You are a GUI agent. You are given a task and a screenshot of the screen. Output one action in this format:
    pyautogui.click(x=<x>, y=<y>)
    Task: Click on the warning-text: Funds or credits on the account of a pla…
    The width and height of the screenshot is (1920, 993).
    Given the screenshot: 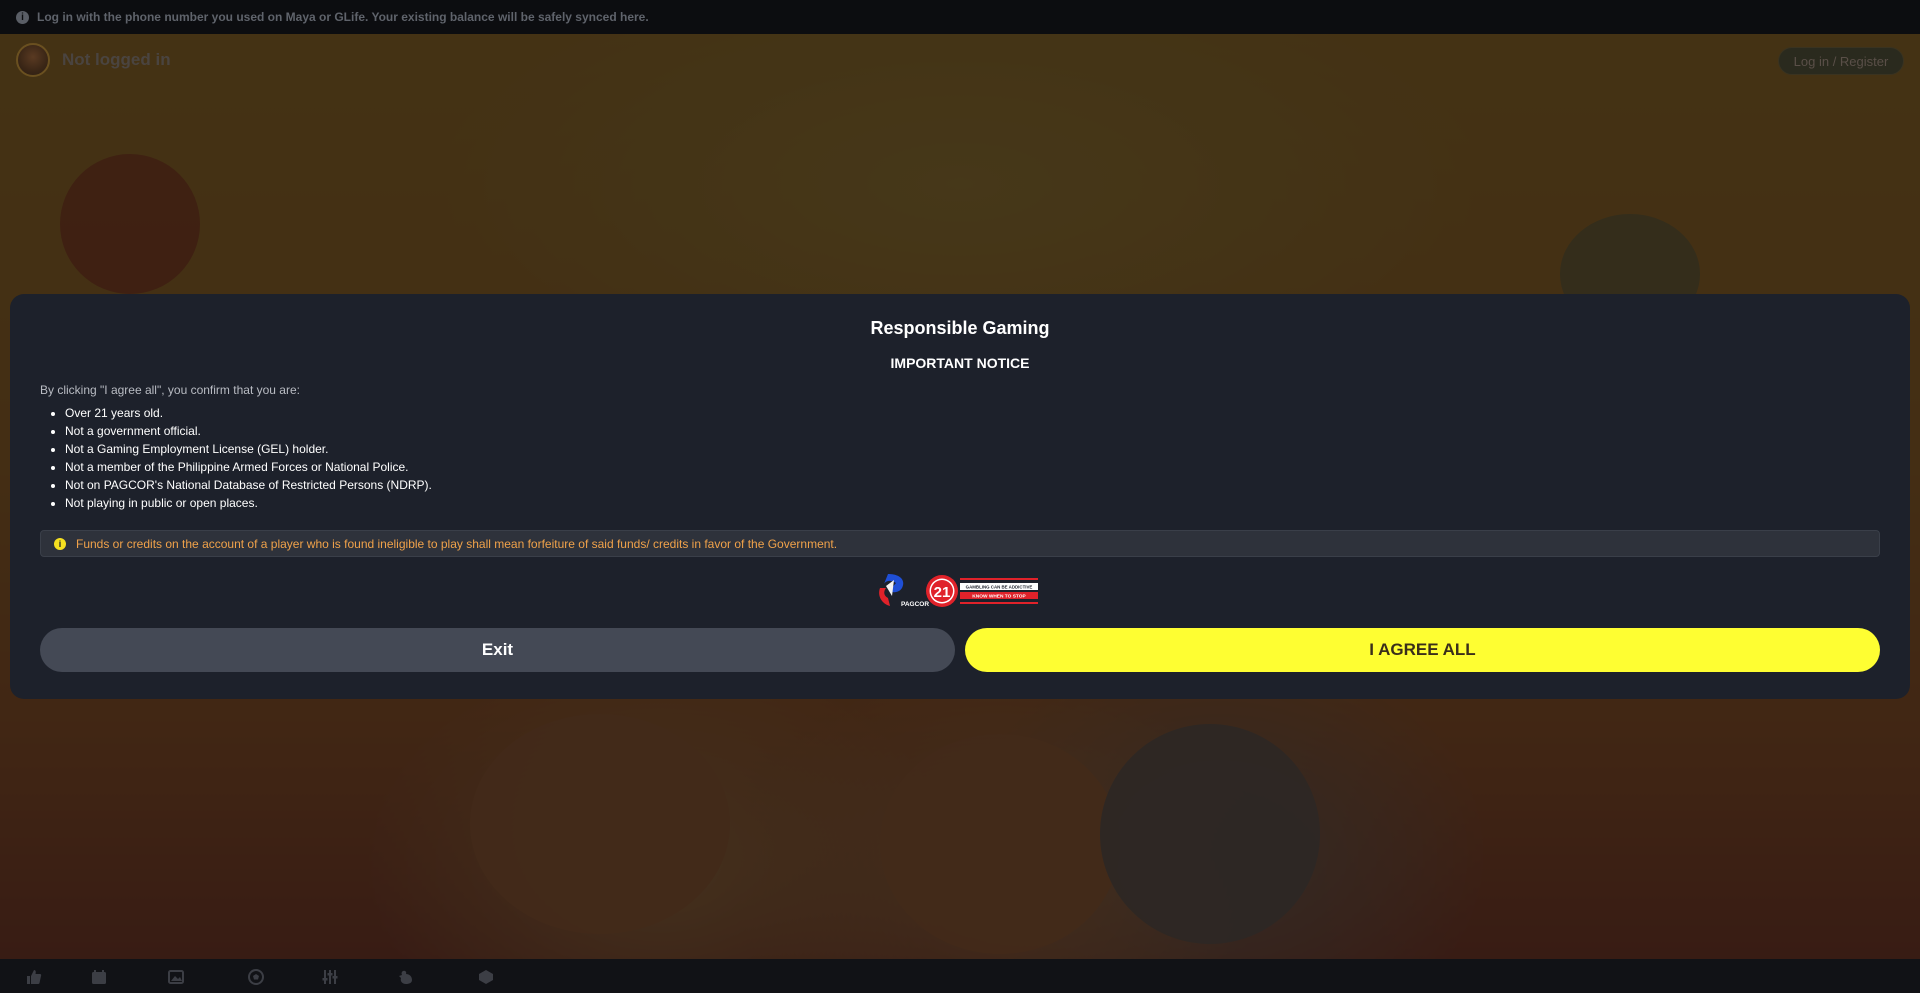 What is the action you would take?
    pyautogui.click(x=457, y=543)
    